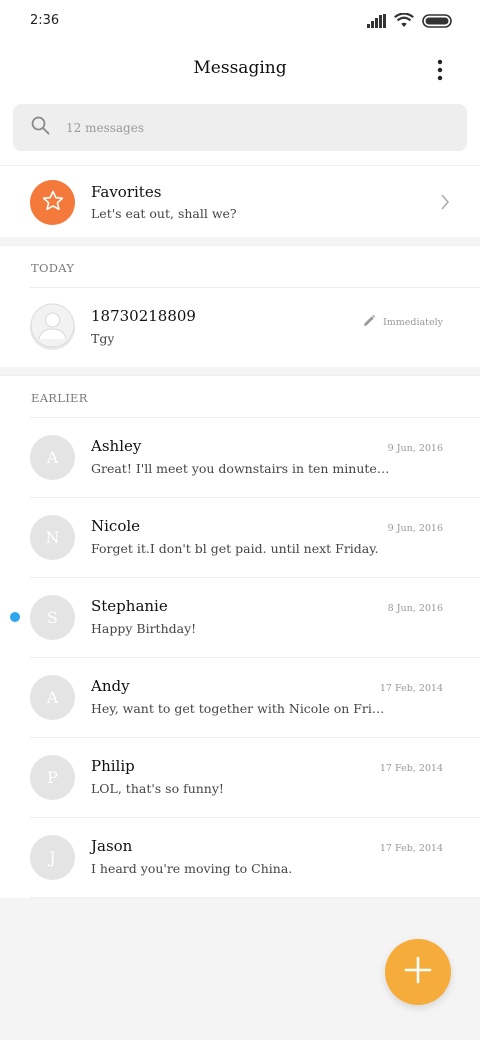  I want to click on draft-indicator: Immediately, so click(402, 322).